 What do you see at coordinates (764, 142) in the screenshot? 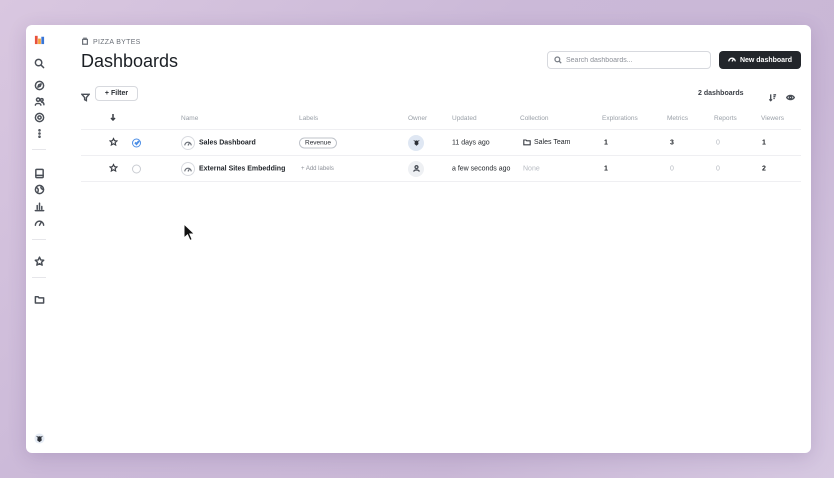
I see `viewers-count: 1` at bounding box center [764, 142].